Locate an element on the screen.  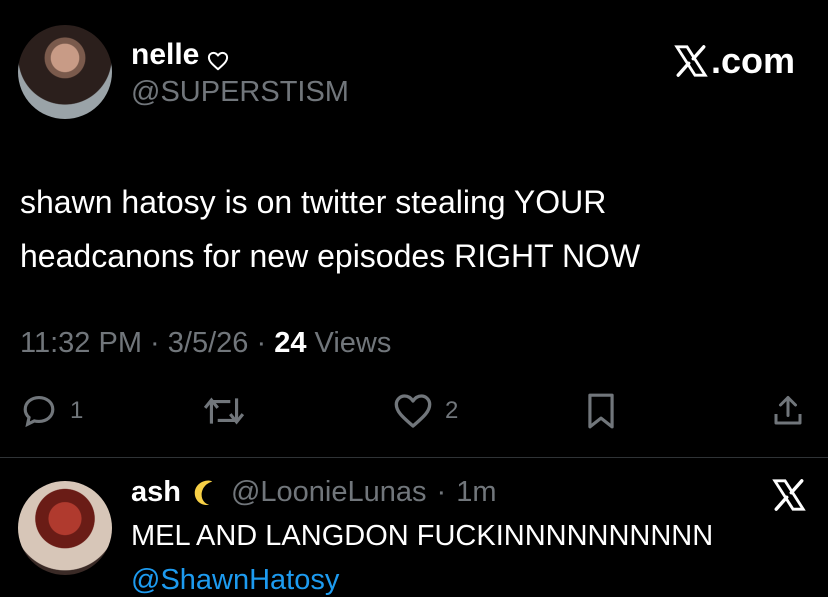
brand-logo: .com is located at coordinates (734, 61).